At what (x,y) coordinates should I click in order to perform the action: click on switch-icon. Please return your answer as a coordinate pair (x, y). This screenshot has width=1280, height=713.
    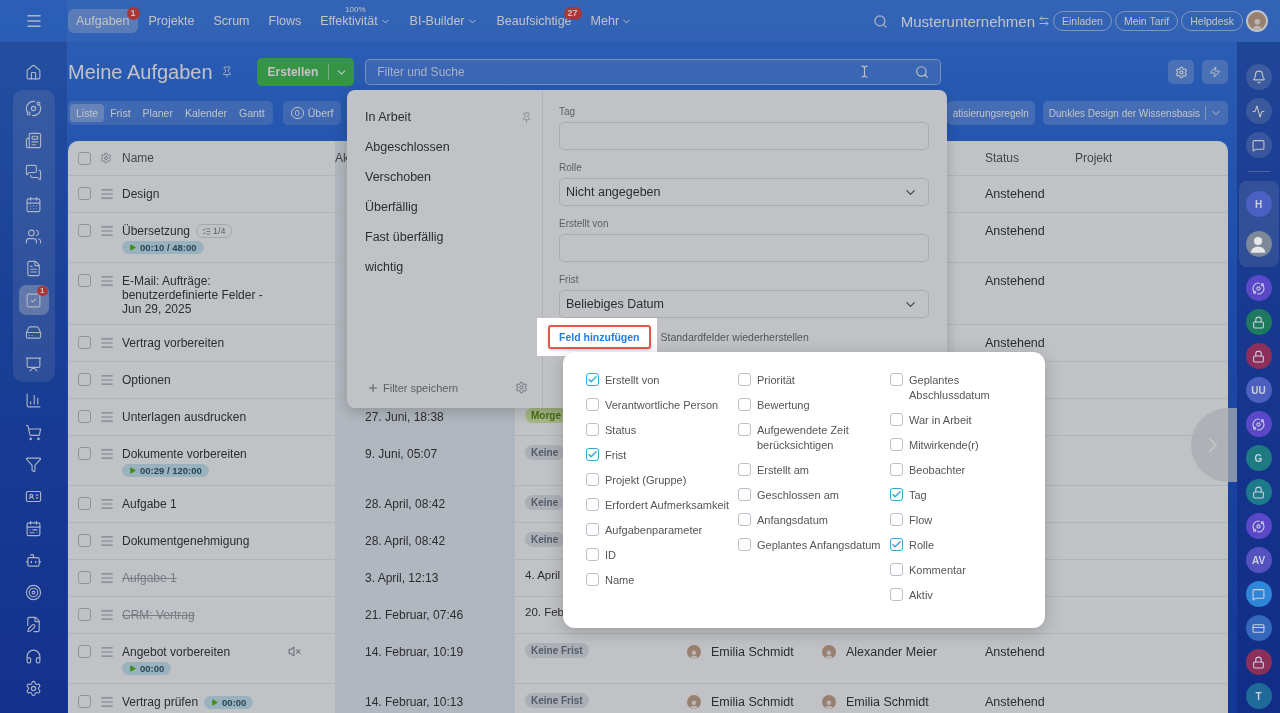
    Looking at the image, I should click on (1044, 21).